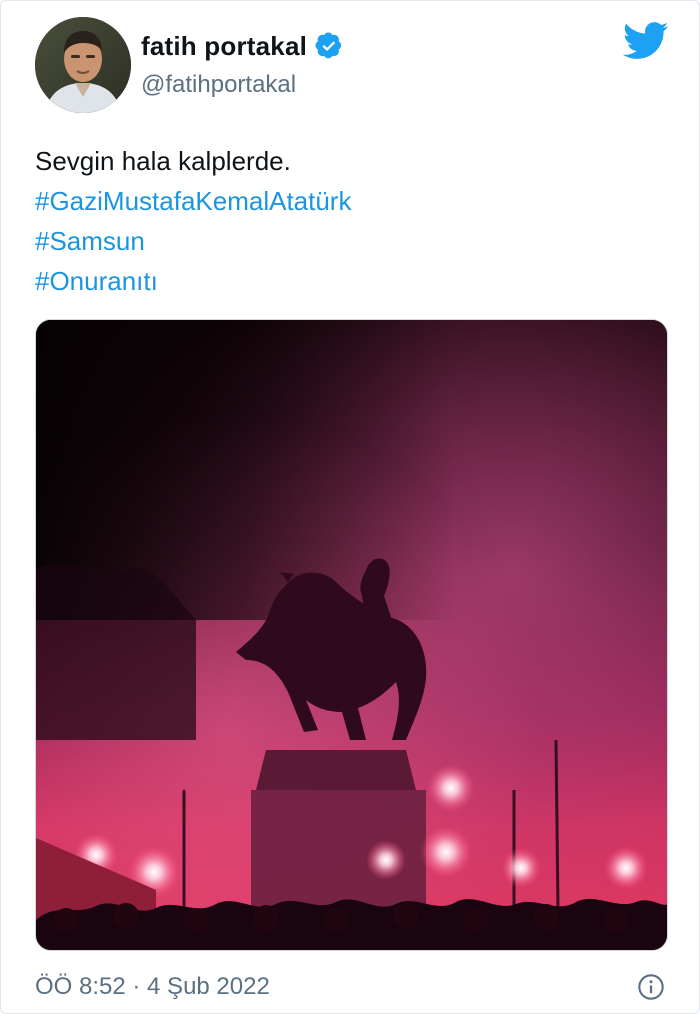 The image size is (700, 1014). Describe the element at coordinates (152, 987) in the screenshot. I see `tweet-timestamp: ÖÖ 8:52 · 4 Şub 2022` at that location.